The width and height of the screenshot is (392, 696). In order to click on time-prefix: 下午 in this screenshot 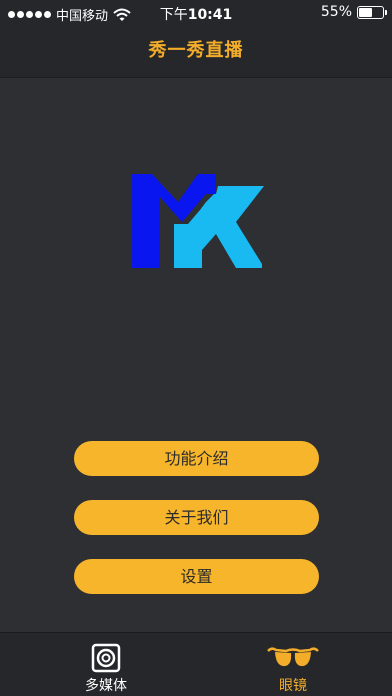, I will do `click(173, 15)`.